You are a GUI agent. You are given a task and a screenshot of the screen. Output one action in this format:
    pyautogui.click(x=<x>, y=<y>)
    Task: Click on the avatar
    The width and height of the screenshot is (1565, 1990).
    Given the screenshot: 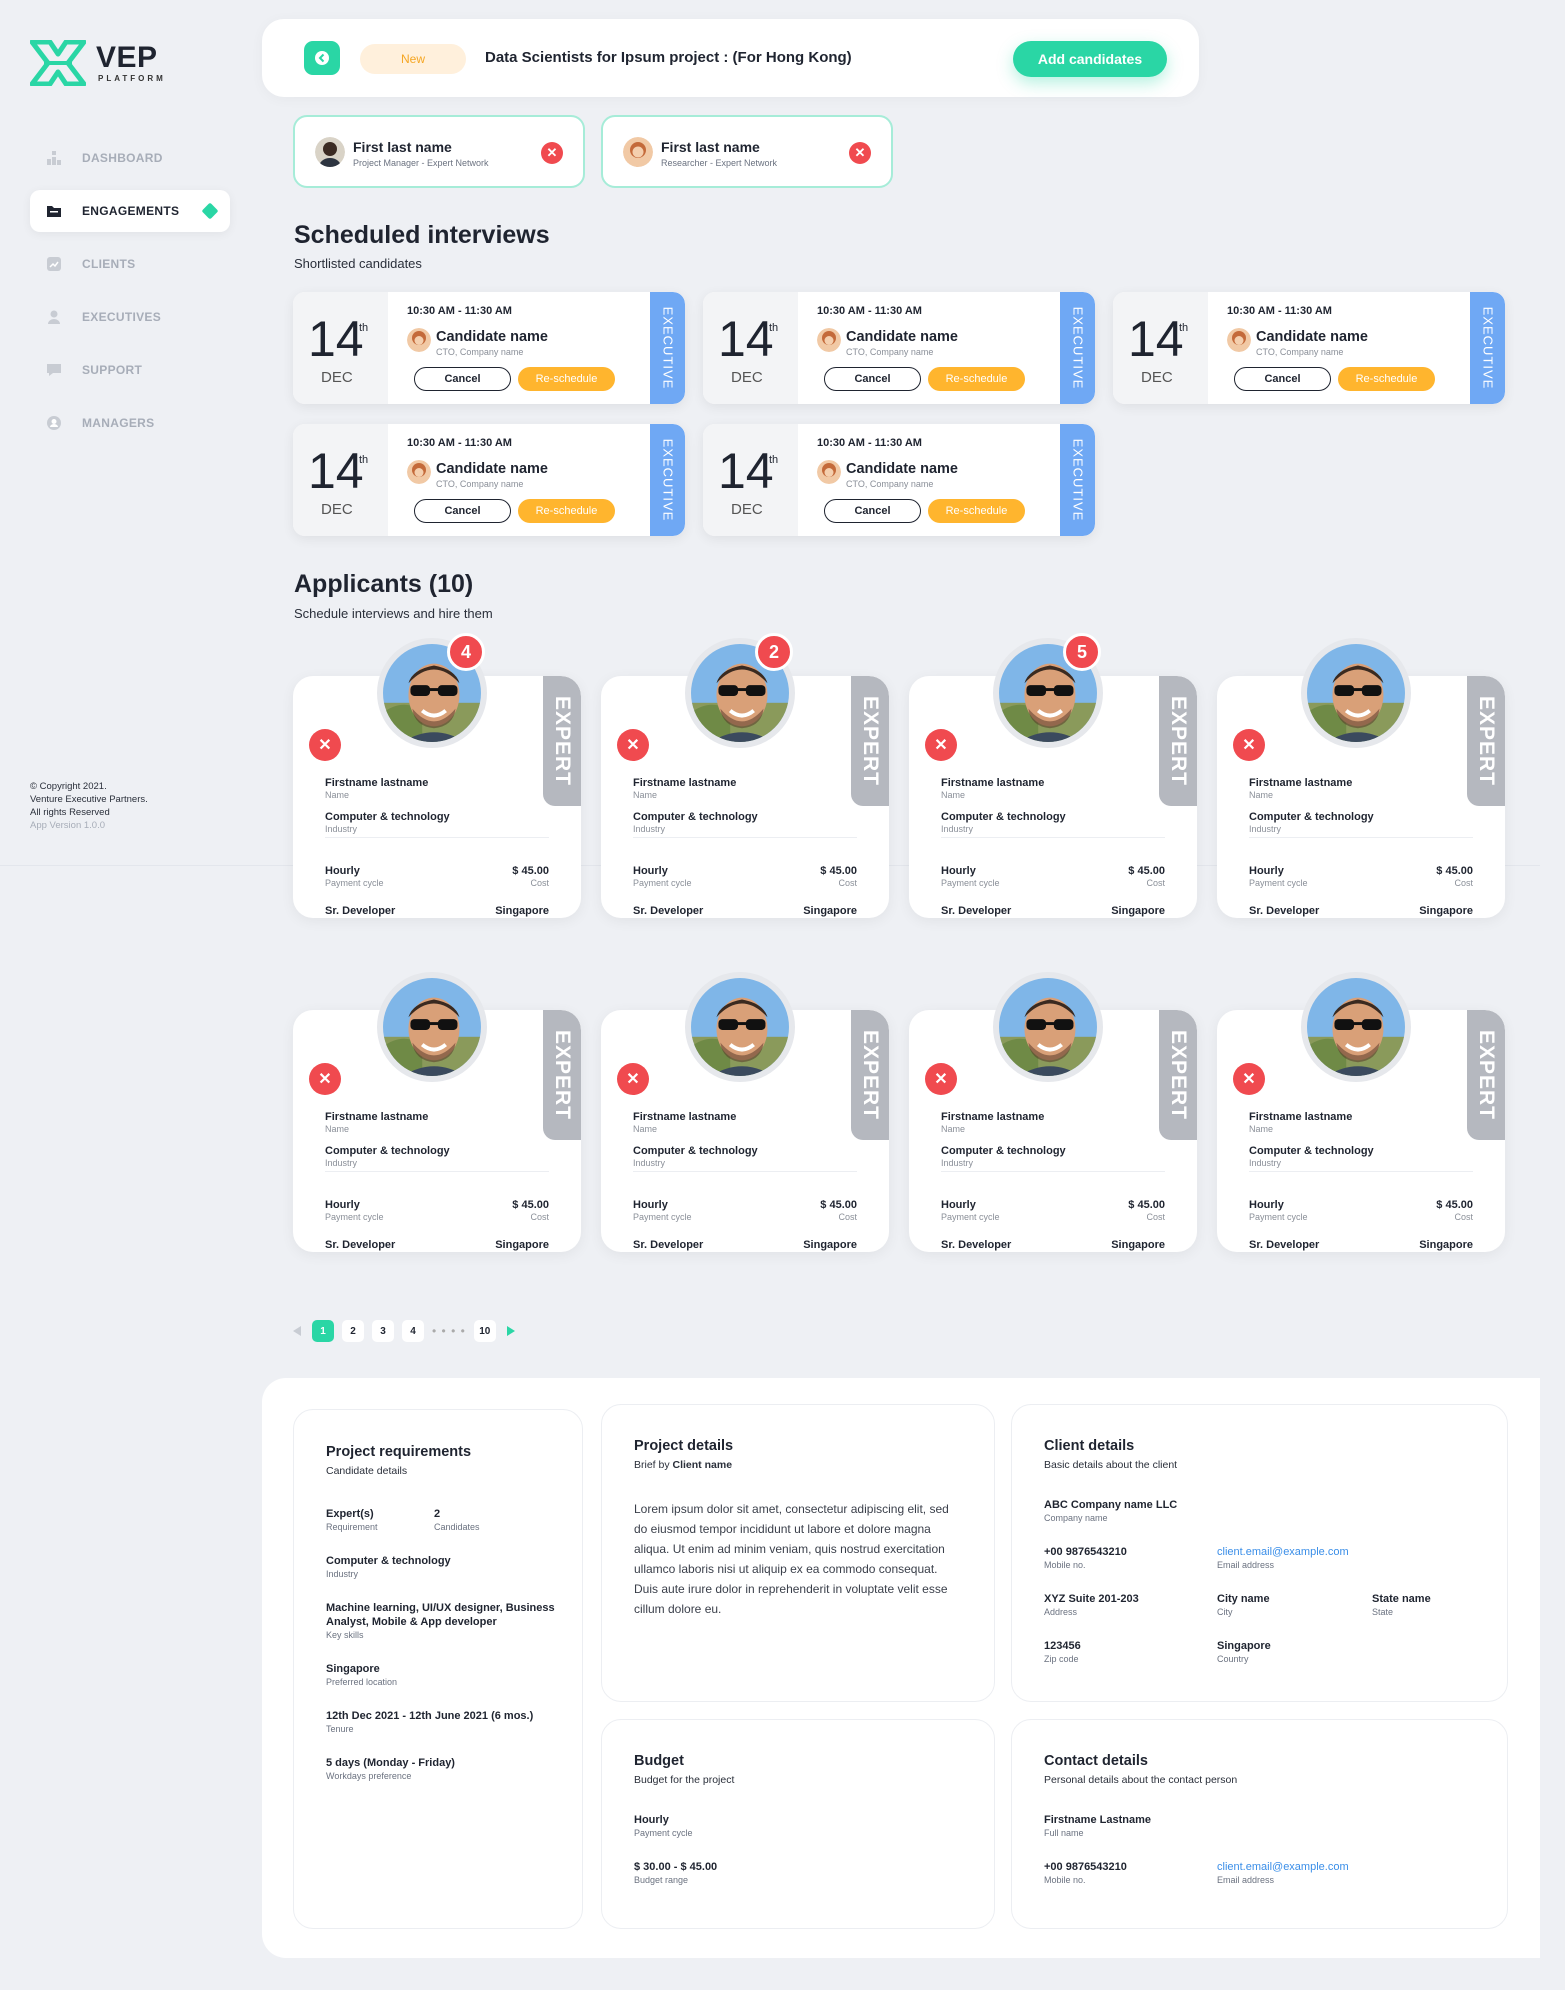 What is the action you would take?
    pyautogui.click(x=330, y=152)
    